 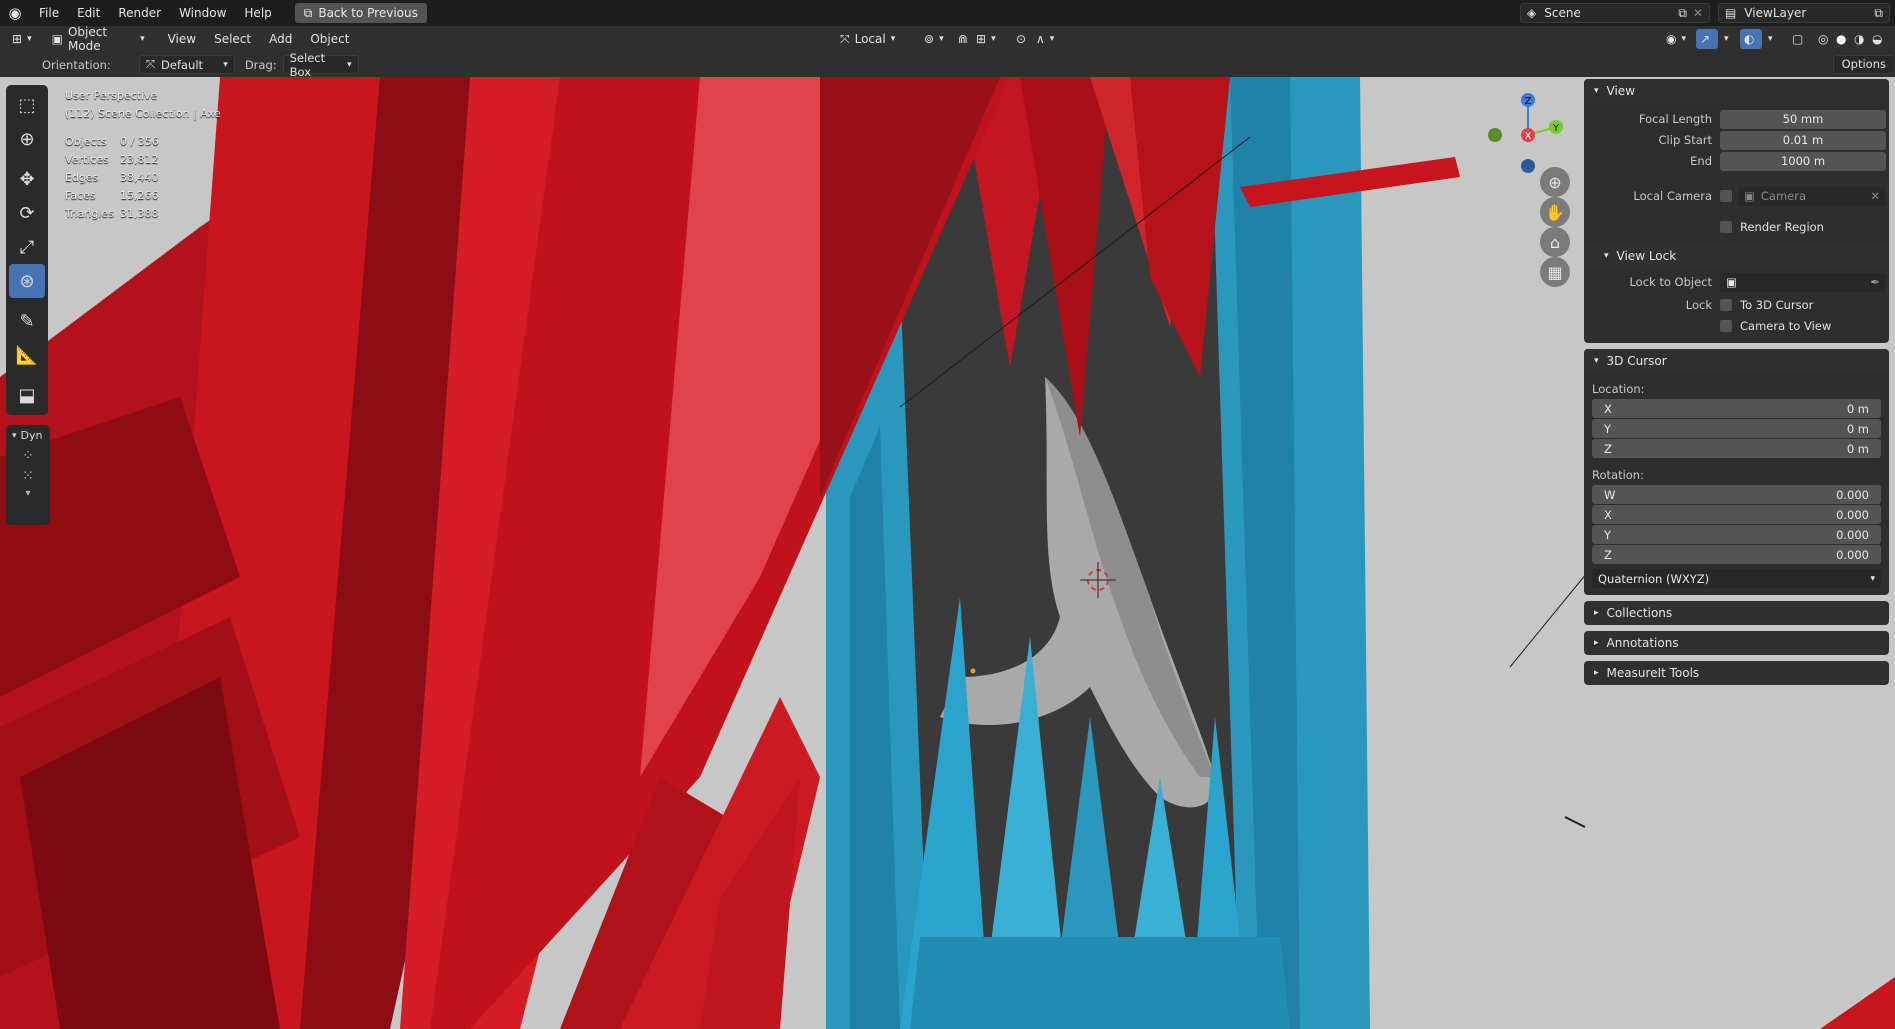 What do you see at coordinates (280, 39) in the screenshot?
I see `menu-add: Add` at bounding box center [280, 39].